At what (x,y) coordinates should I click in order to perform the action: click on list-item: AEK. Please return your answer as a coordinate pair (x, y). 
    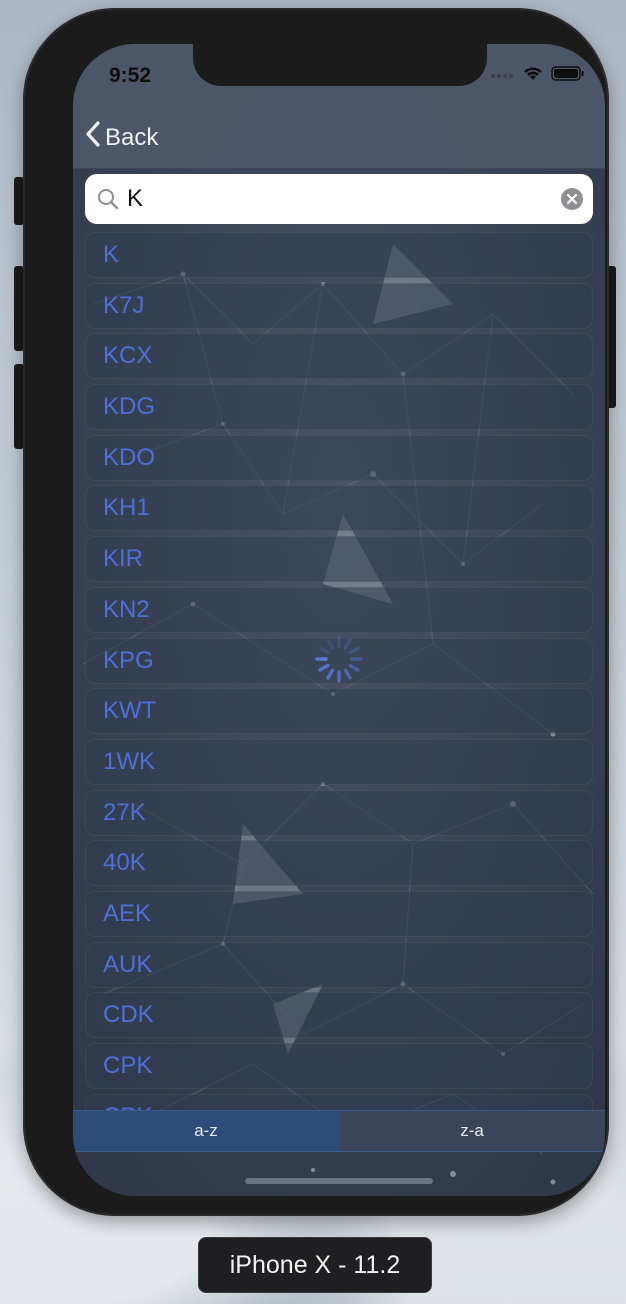
    Looking at the image, I should click on (339, 913).